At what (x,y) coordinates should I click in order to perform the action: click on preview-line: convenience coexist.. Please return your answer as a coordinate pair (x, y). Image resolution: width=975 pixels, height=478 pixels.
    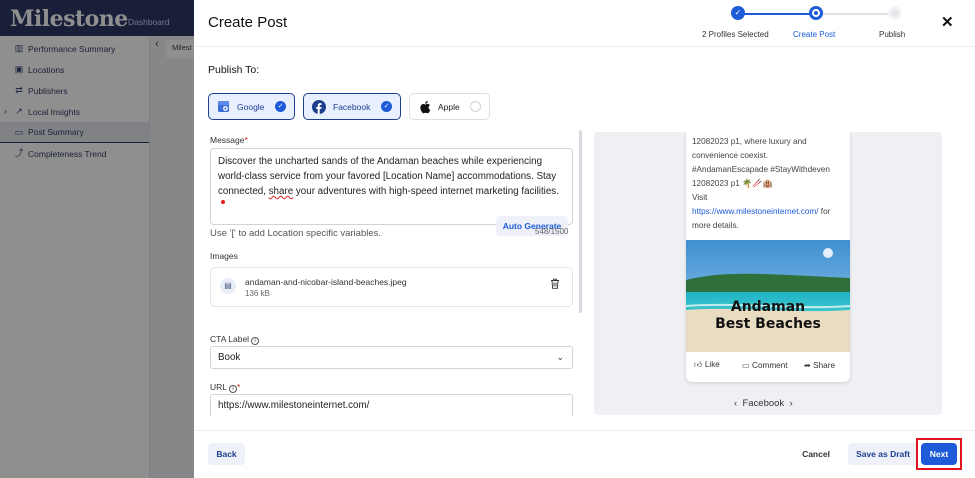
    Looking at the image, I should click on (730, 155).